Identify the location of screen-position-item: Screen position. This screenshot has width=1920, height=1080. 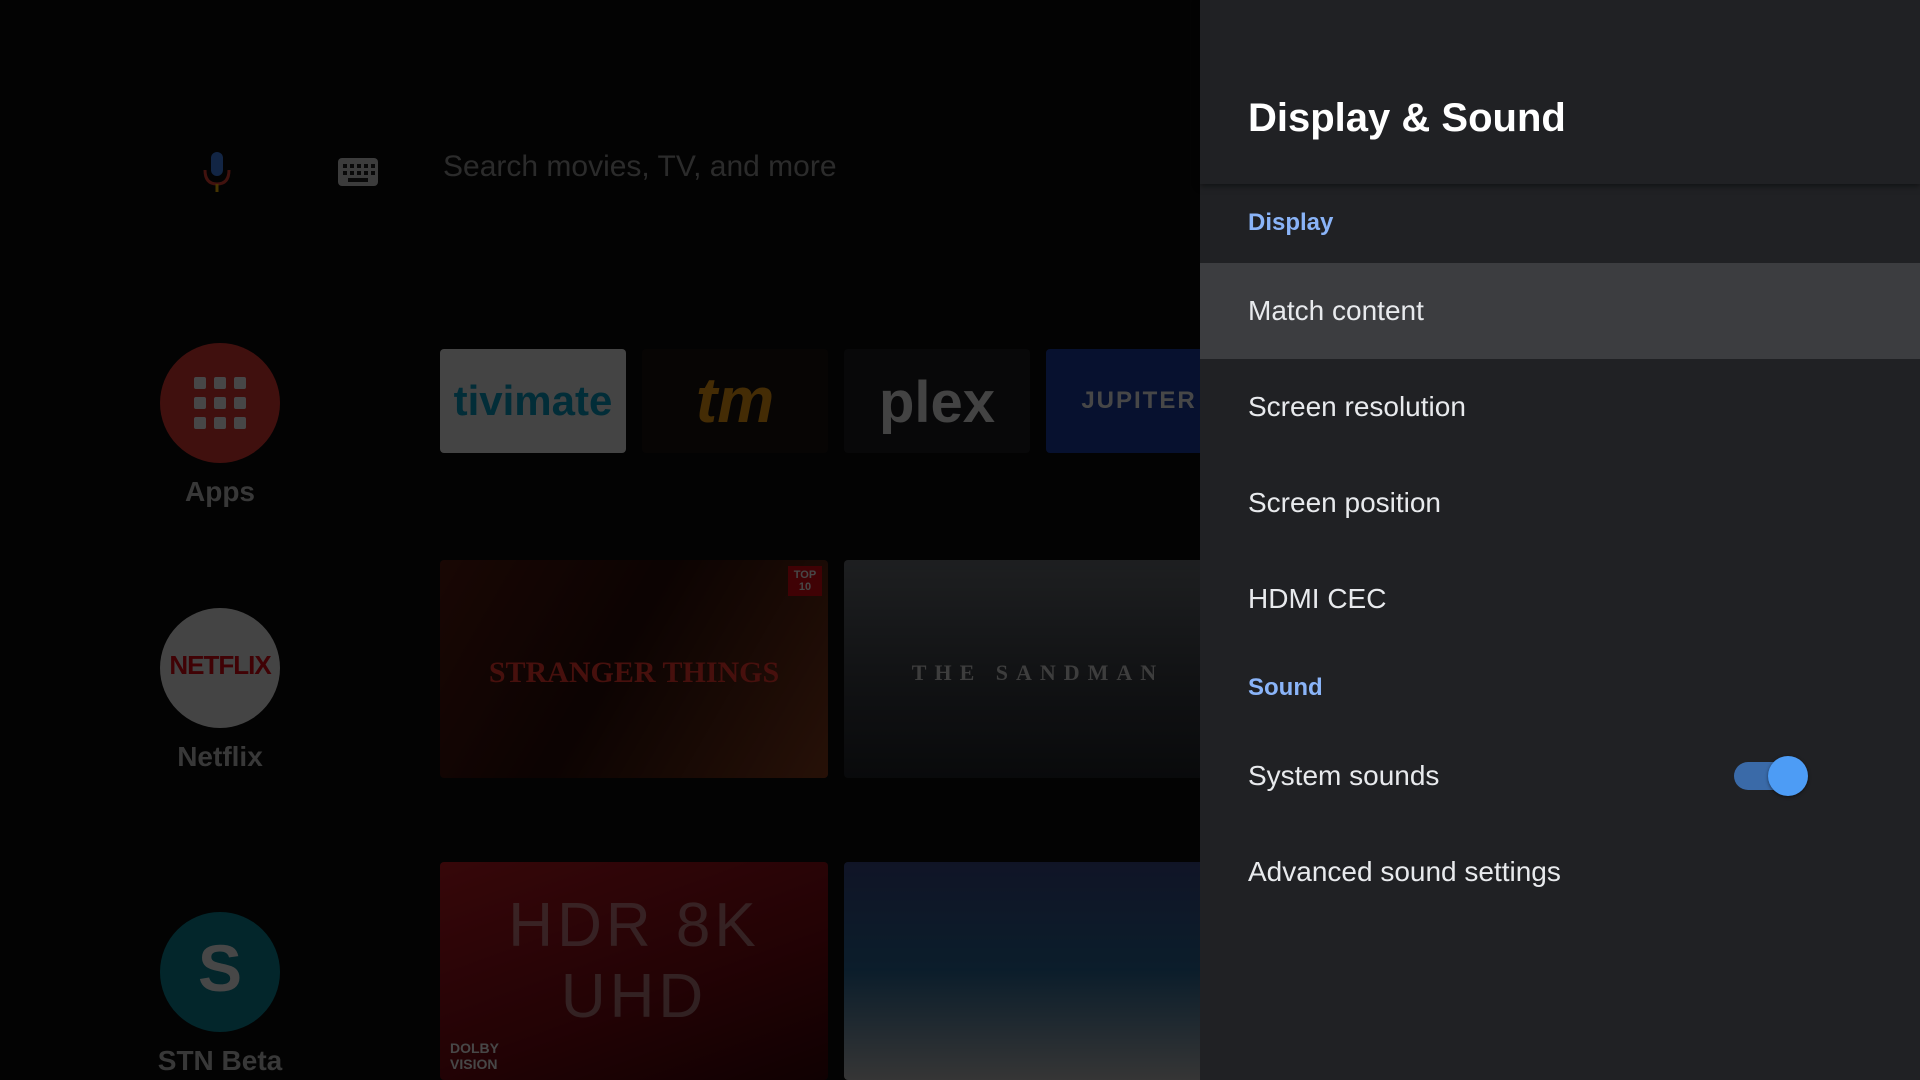
(1560, 503).